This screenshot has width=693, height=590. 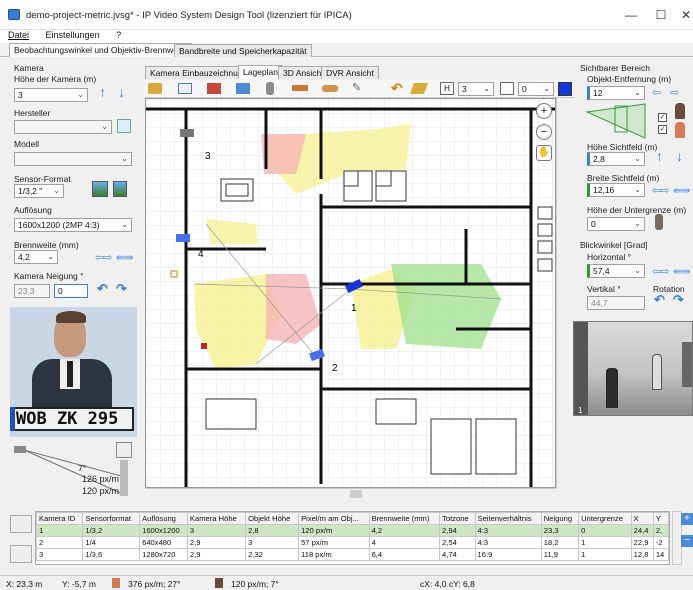 What do you see at coordinates (272, 554) in the screenshot?
I see `table-cell: 2,32` at bounding box center [272, 554].